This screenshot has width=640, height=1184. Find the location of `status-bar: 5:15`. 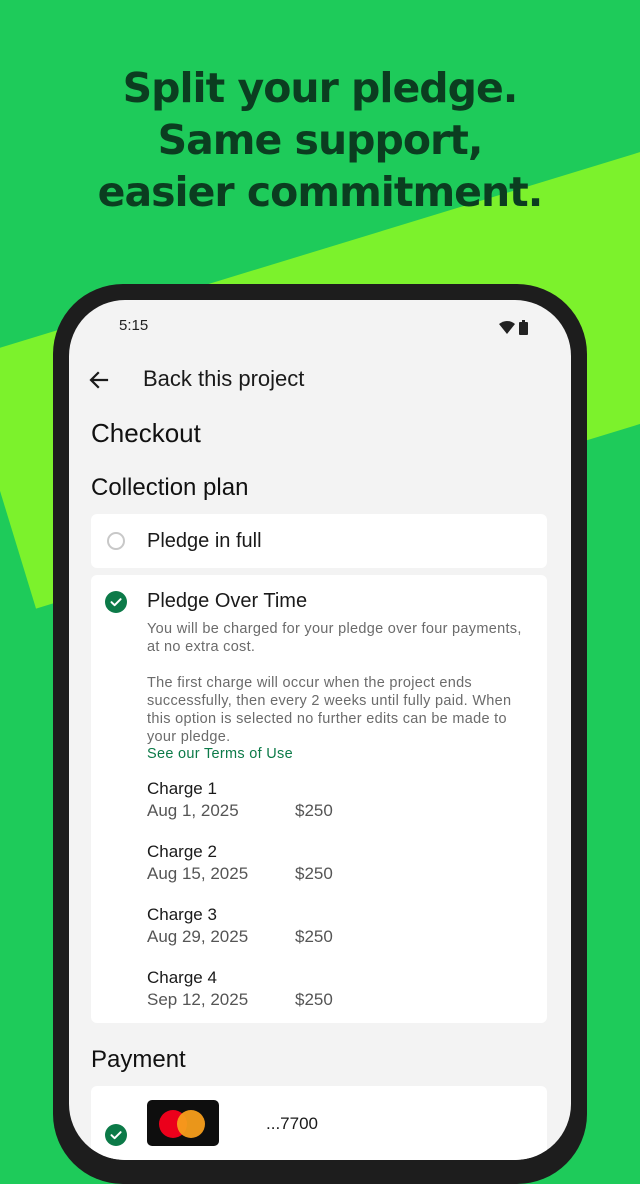

status-bar: 5:15 is located at coordinates (320, 327).